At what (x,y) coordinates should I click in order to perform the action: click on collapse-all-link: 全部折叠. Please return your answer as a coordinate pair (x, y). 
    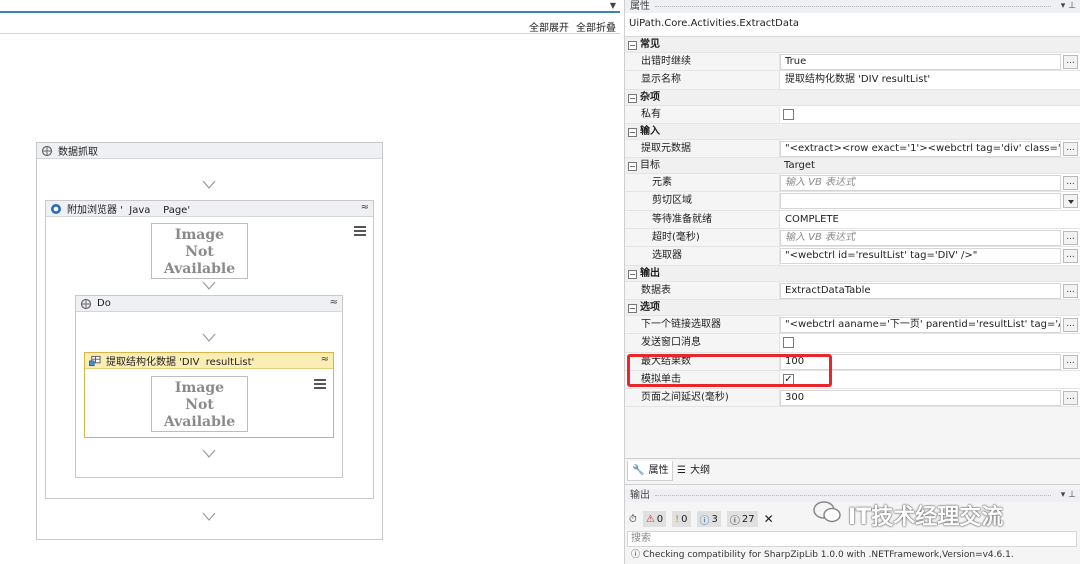
    Looking at the image, I should click on (596, 26).